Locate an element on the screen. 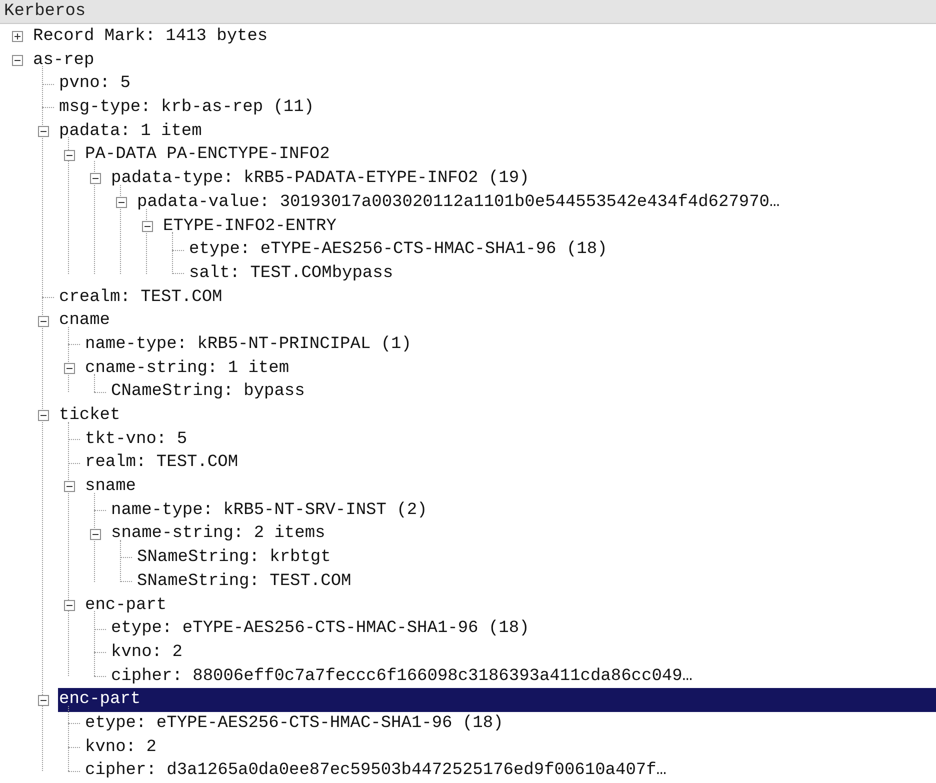  tree-item: name-type: kRB5-NT-SRV-INST (2) is located at coordinates (269, 510).